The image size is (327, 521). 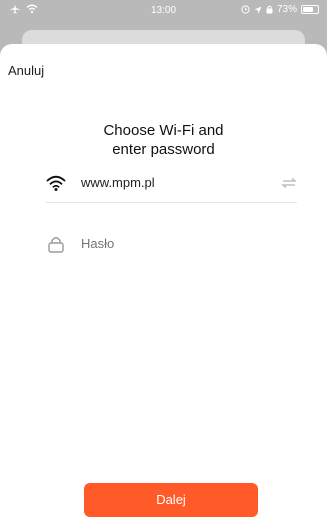 I want to click on status-right: 73%, so click(x=280, y=9).